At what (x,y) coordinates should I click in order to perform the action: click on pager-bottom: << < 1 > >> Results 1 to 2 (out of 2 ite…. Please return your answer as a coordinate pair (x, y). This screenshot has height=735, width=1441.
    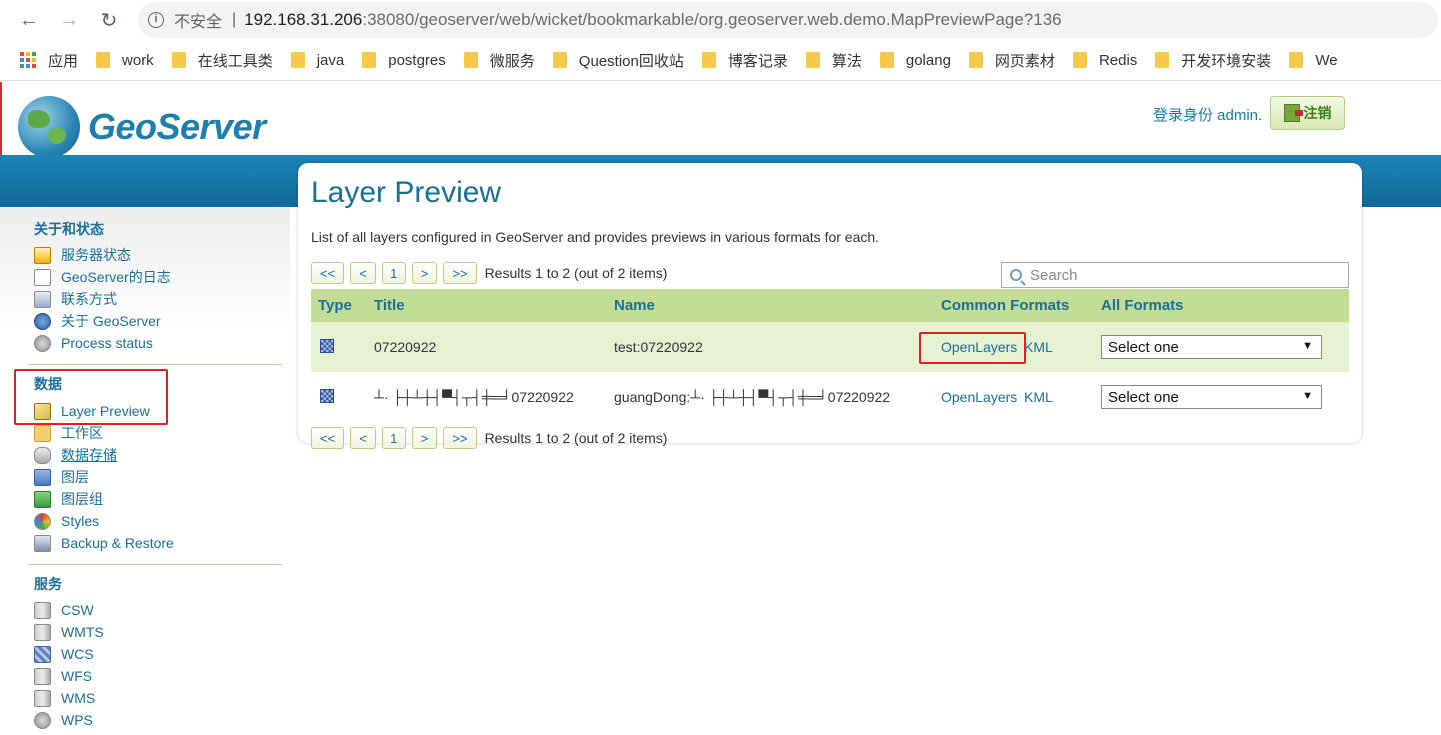
    Looking at the image, I should click on (489, 438).